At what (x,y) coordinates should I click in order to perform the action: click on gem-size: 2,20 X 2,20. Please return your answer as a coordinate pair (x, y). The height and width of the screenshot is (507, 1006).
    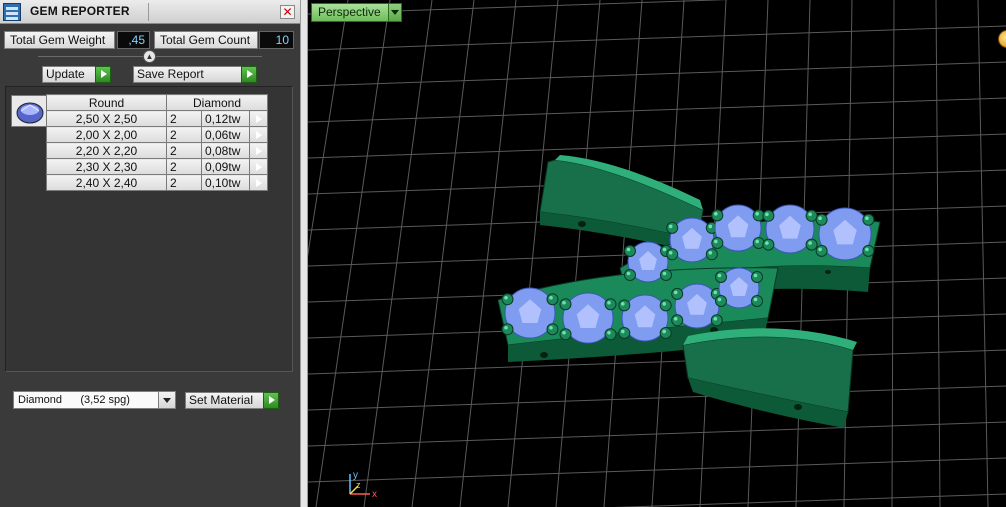
    Looking at the image, I should click on (106, 150).